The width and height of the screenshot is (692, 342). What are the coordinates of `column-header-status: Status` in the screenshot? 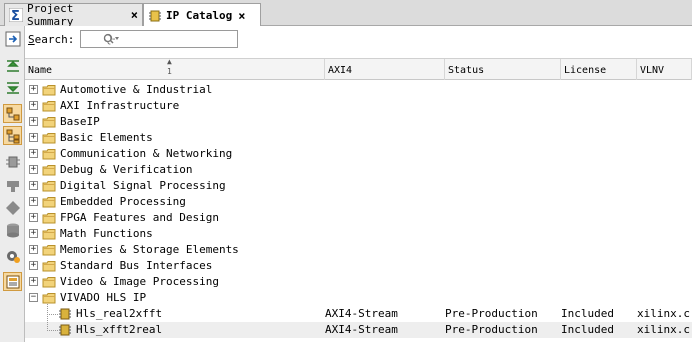 It's located at (503, 69).